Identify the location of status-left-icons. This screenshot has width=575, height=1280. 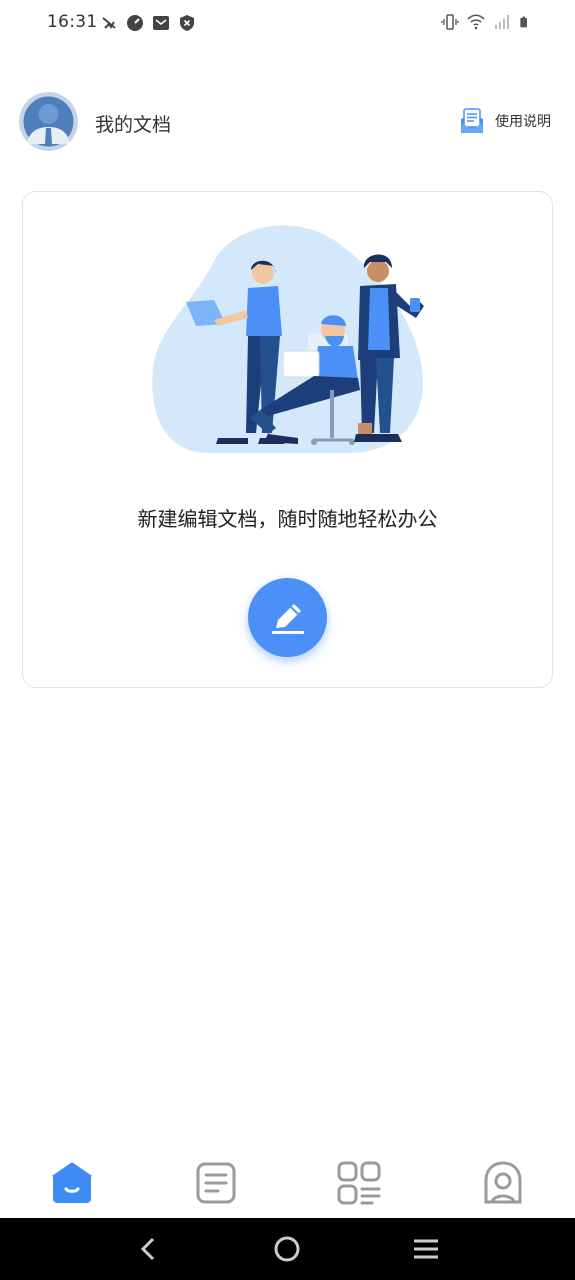
(148, 23).